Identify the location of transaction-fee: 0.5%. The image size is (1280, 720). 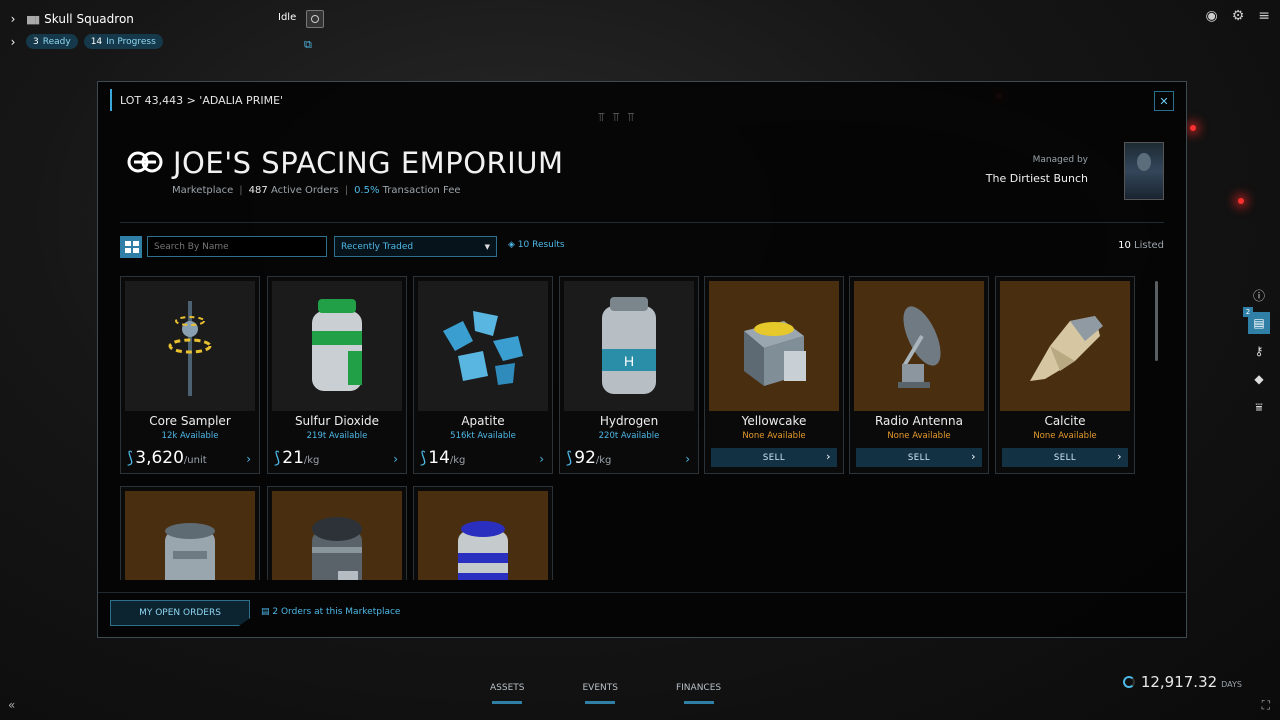
(367, 190).